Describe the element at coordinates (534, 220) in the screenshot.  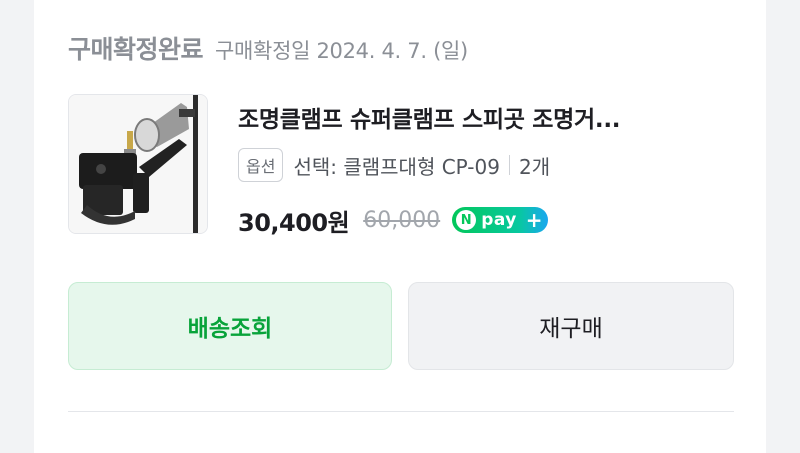
I see `npay-plus-icon: +` at that location.